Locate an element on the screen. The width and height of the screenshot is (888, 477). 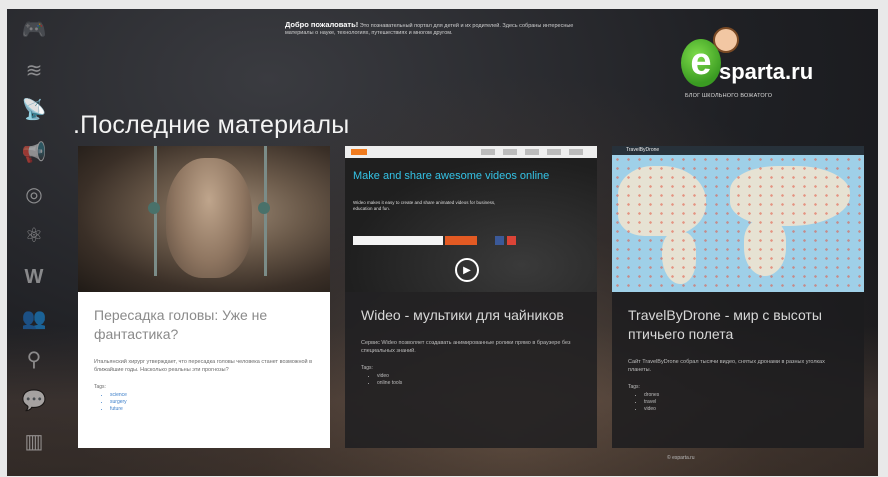
tag-link: online tools is located at coordinates (479, 383).